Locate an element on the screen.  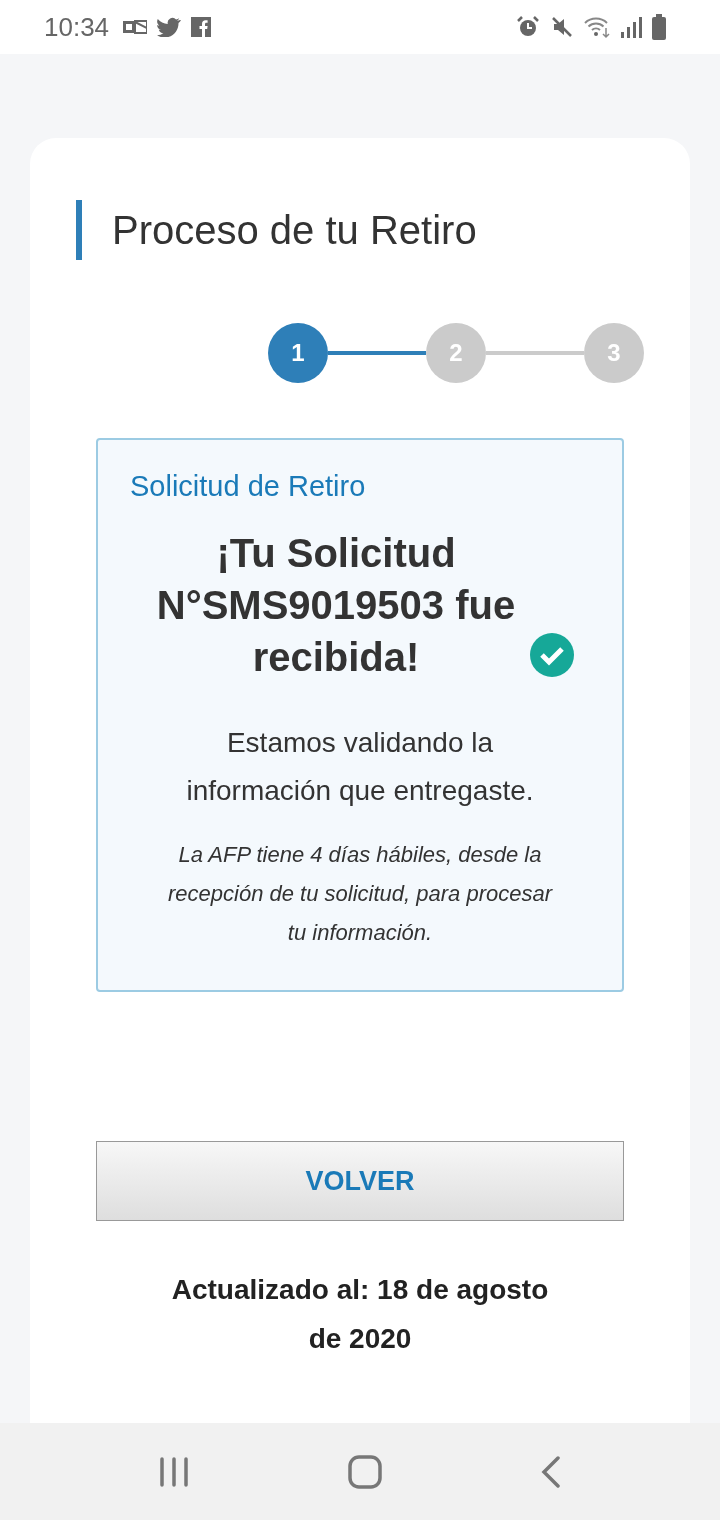
signal-icon is located at coordinates (631, 27).